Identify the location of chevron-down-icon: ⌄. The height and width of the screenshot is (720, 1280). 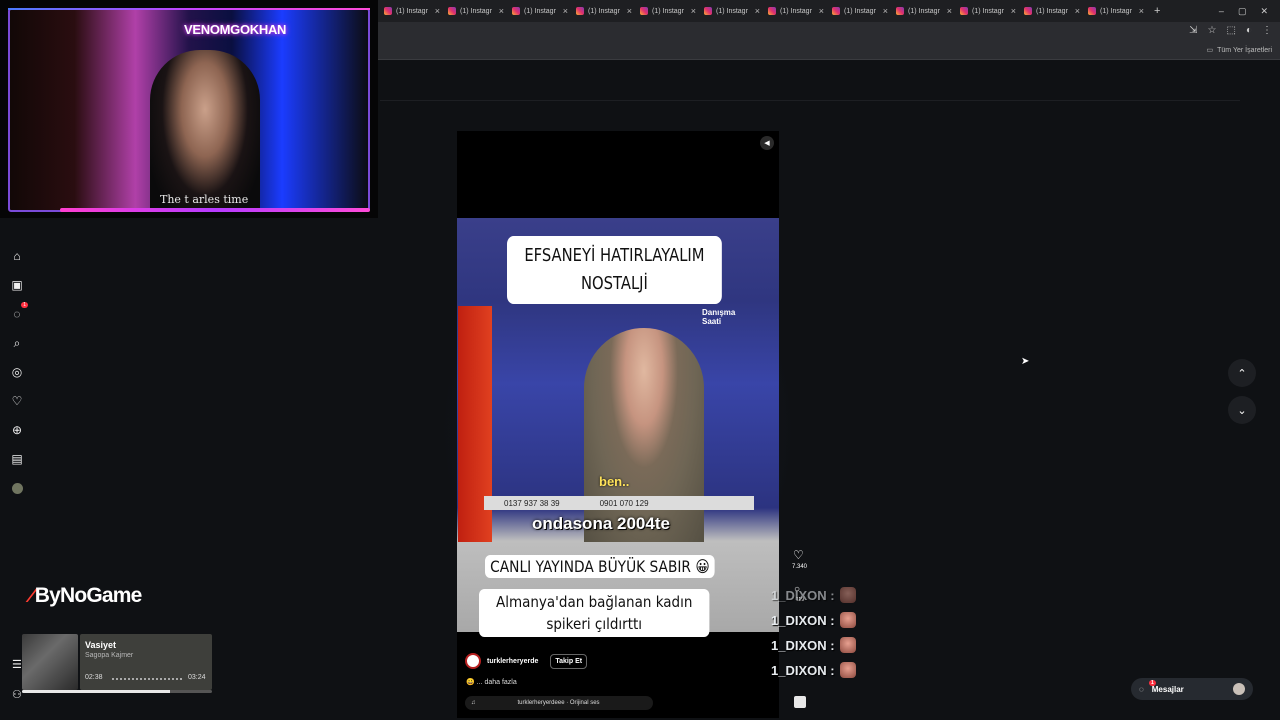
(1242, 410).